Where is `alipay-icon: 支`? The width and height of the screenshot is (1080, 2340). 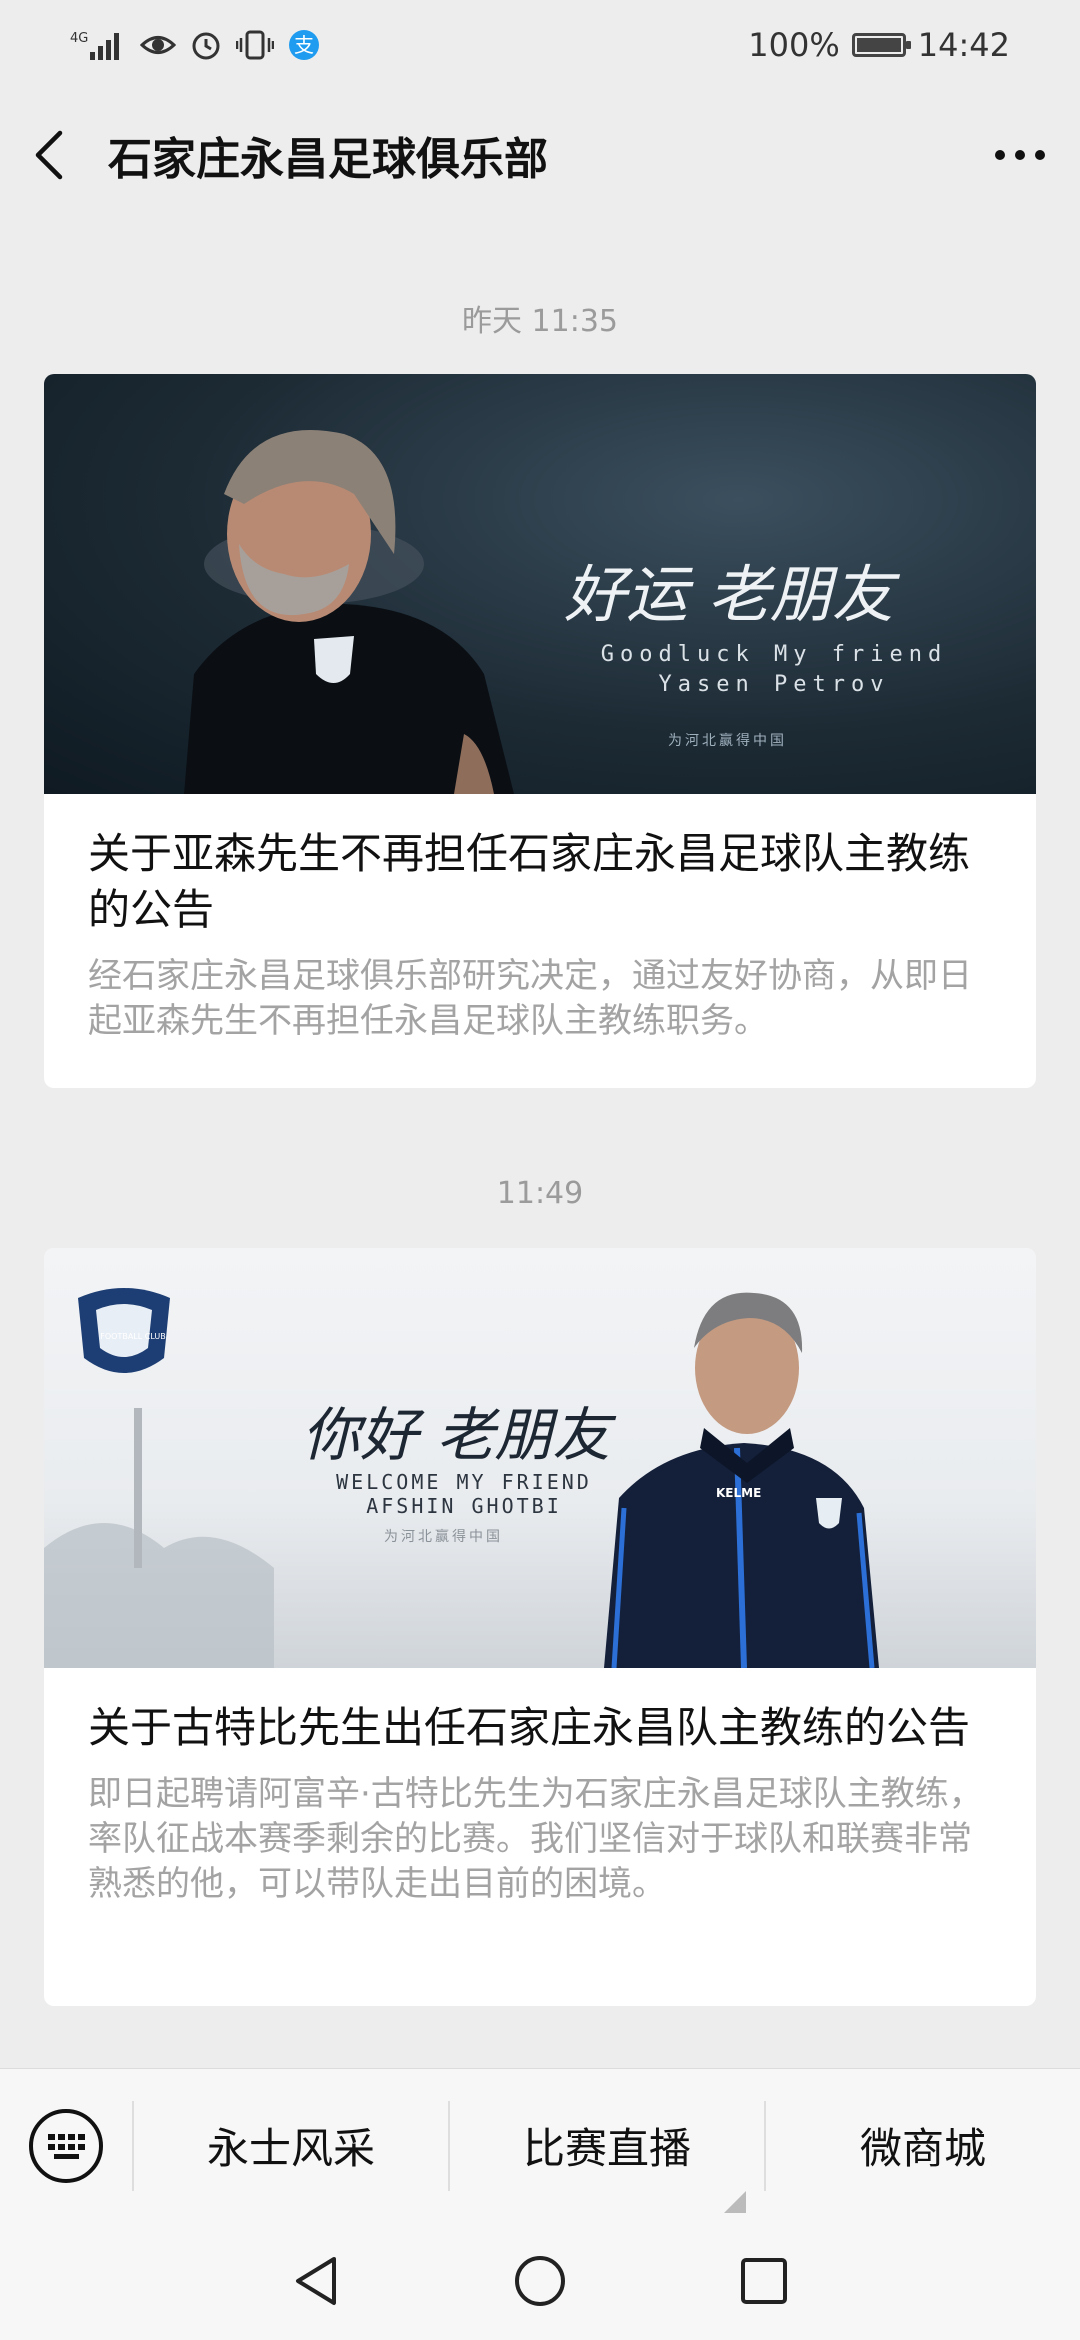
alipay-icon: 支 is located at coordinates (304, 45).